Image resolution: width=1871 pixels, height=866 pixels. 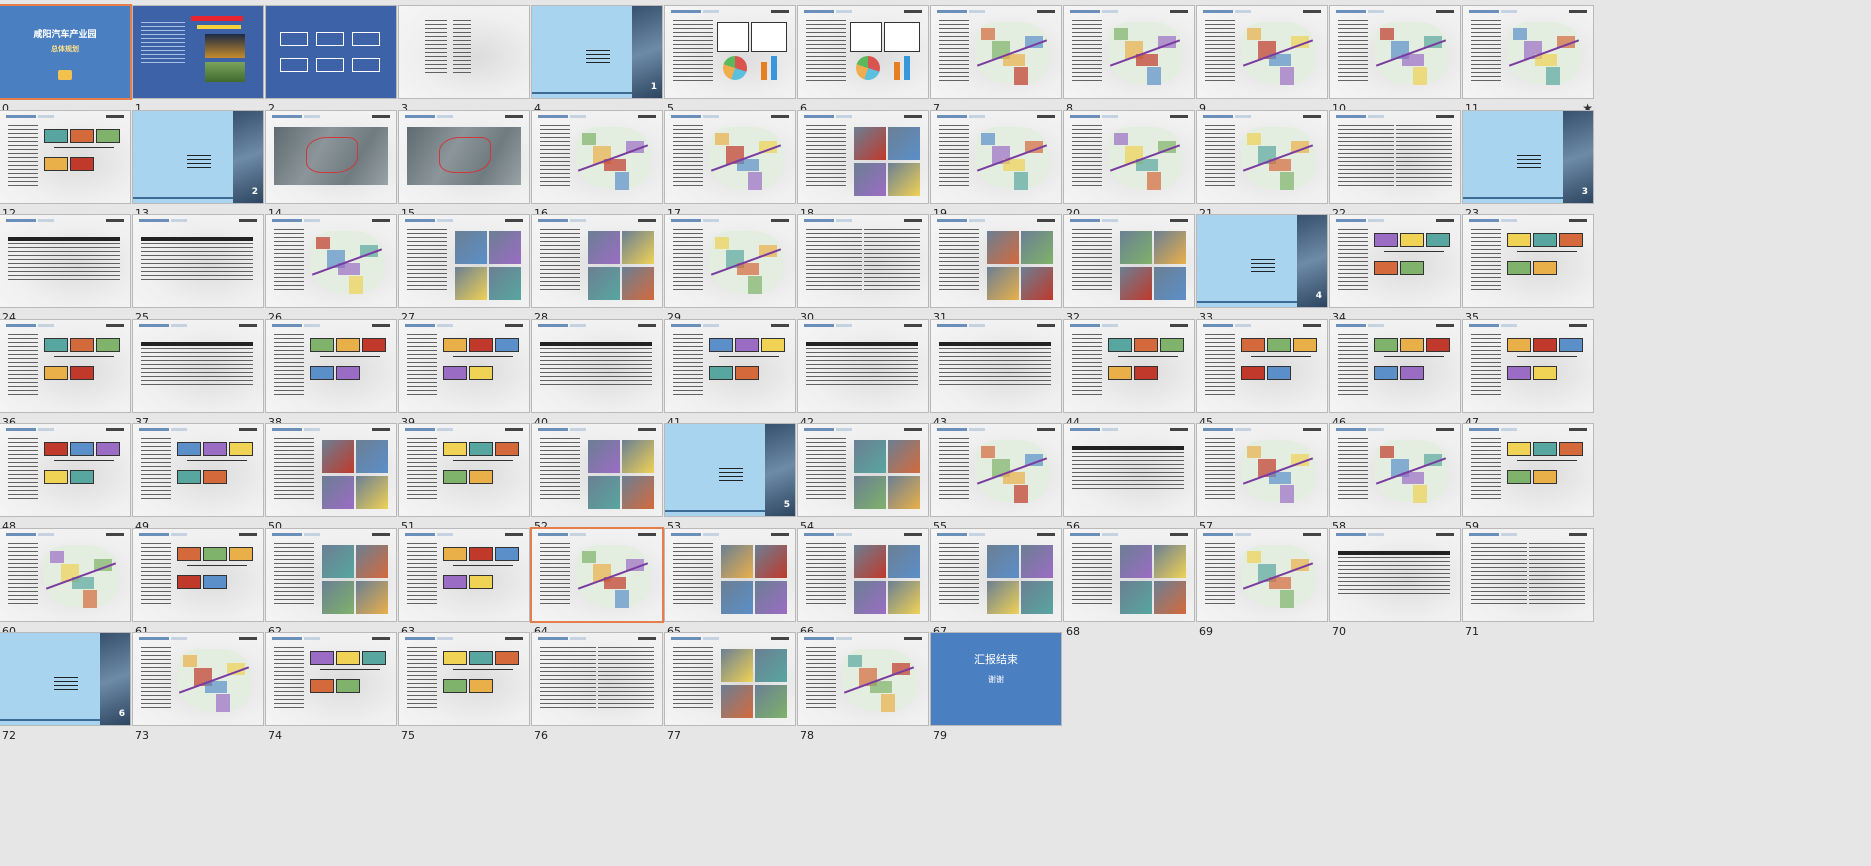 I want to click on slide-thumbnail: 汇报结束 谢谢, so click(x=996, y=679).